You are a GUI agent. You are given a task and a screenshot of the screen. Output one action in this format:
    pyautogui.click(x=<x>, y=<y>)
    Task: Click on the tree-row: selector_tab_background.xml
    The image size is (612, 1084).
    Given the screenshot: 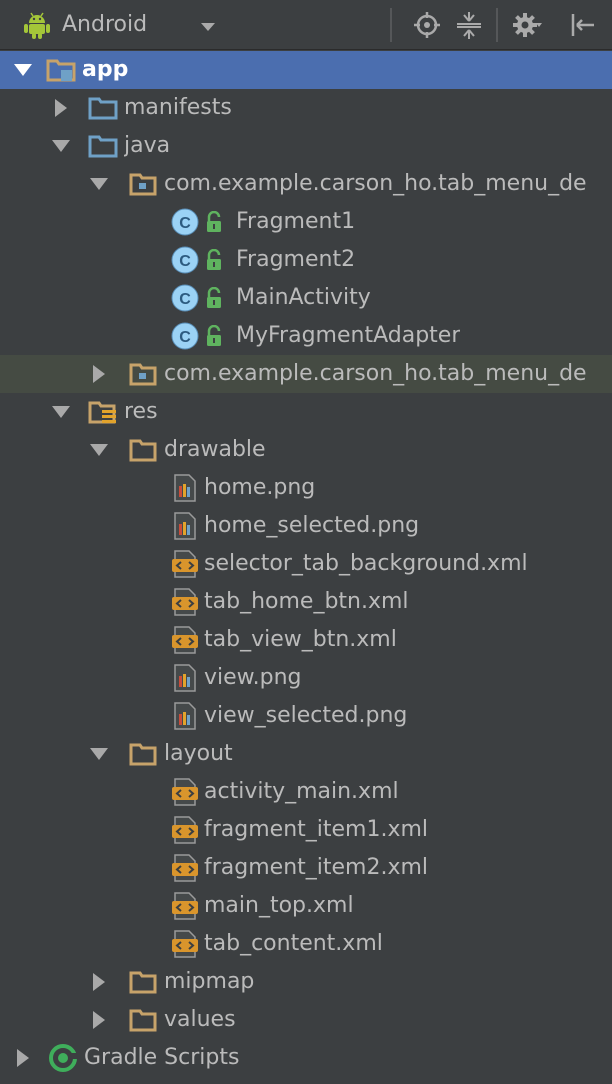 What is the action you would take?
    pyautogui.click(x=306, y=564)
    